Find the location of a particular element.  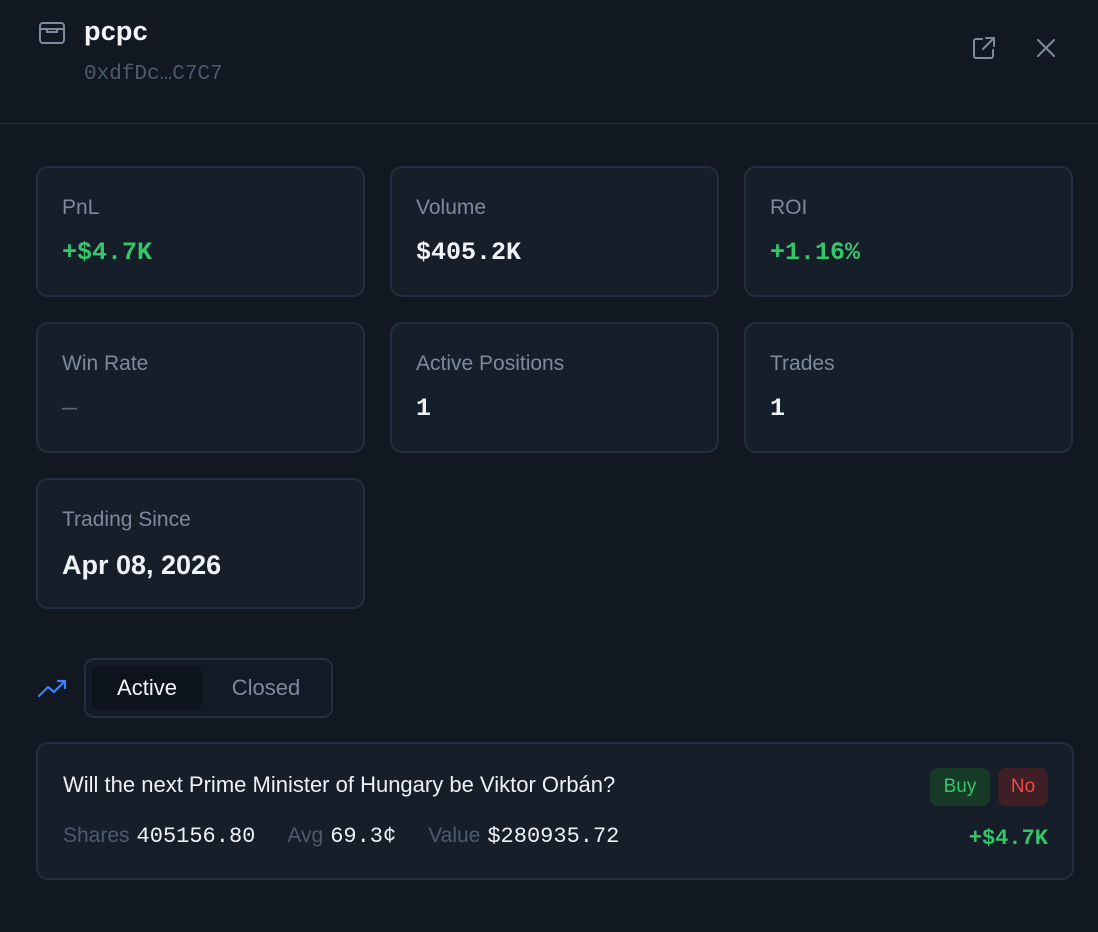

trades-card: Trades 1 is located at coordinates (908, 387).